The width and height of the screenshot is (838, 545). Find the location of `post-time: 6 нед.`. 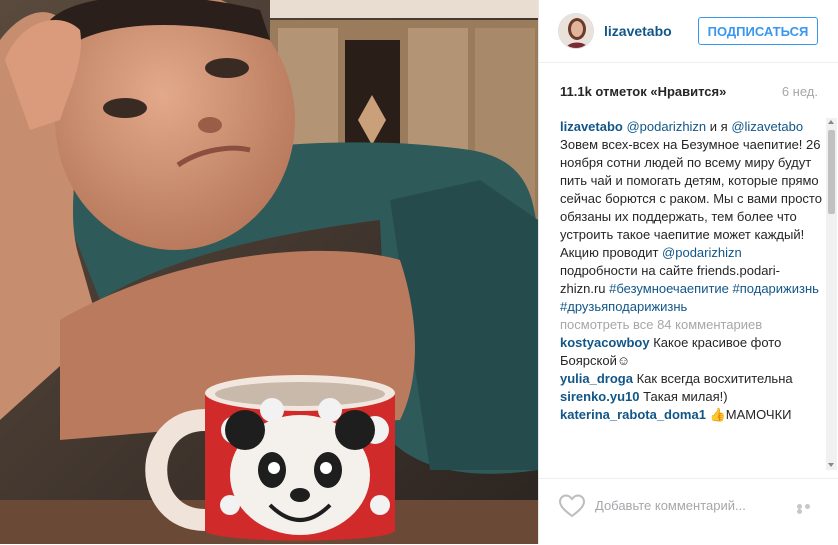

post-time: 6 нед. is located at coordinates (800, 91).